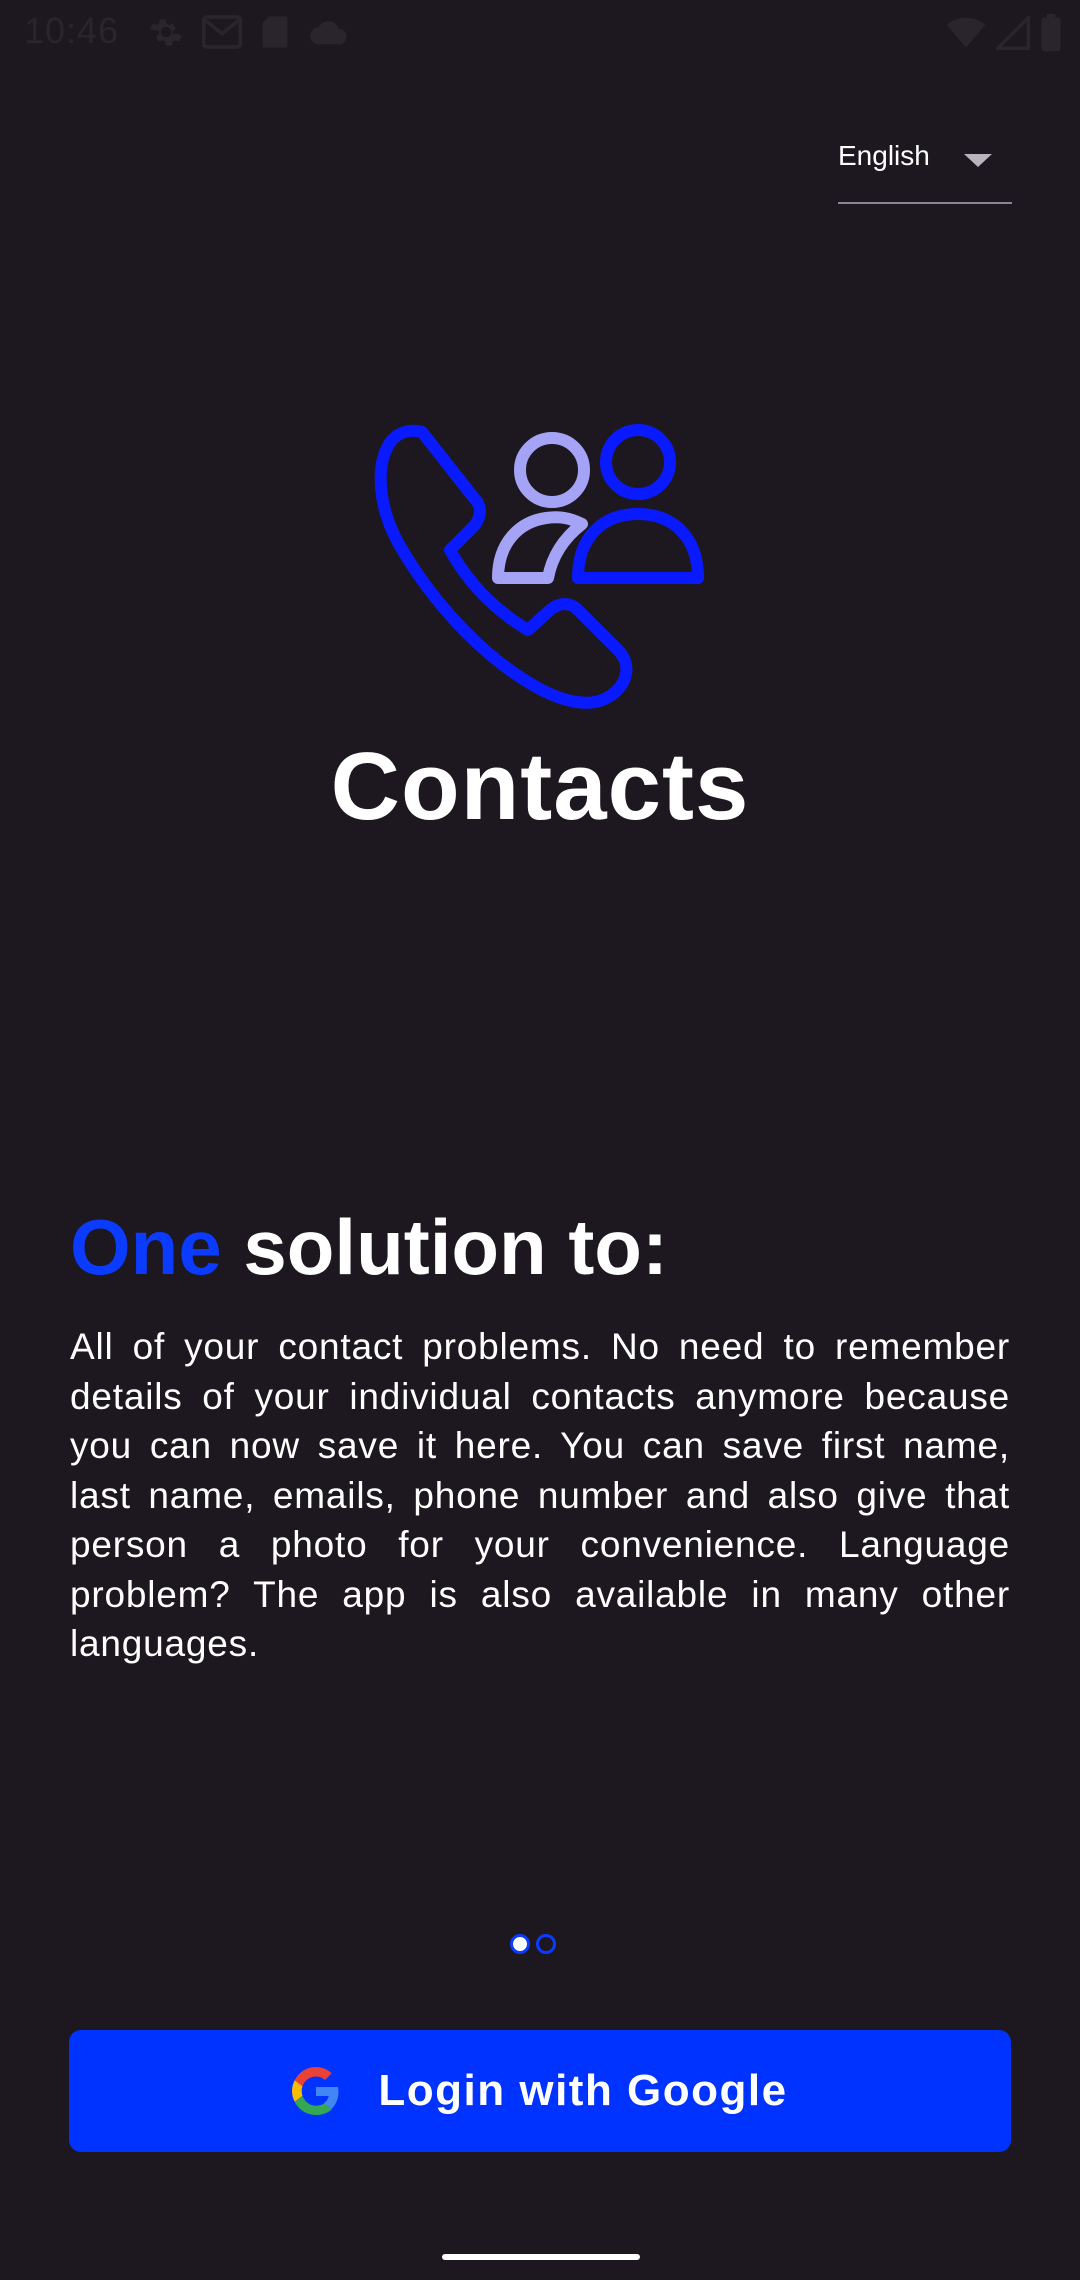 The height and width of the screenshot is (2280, 1080). I want to click on status-notification-icons, so click(248, 32).